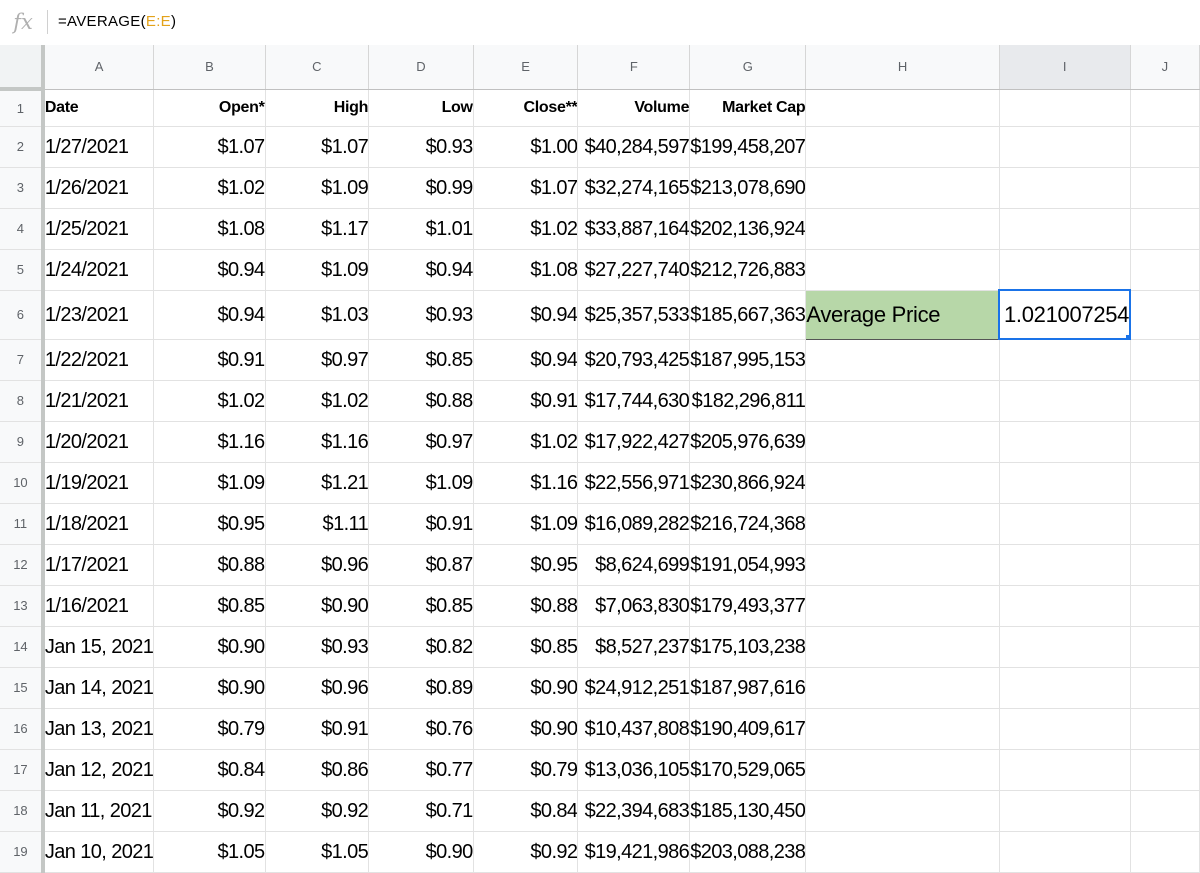 The image size is (1200, 873). I want to click on data-cell: $27,227,740, so click(634, 270).